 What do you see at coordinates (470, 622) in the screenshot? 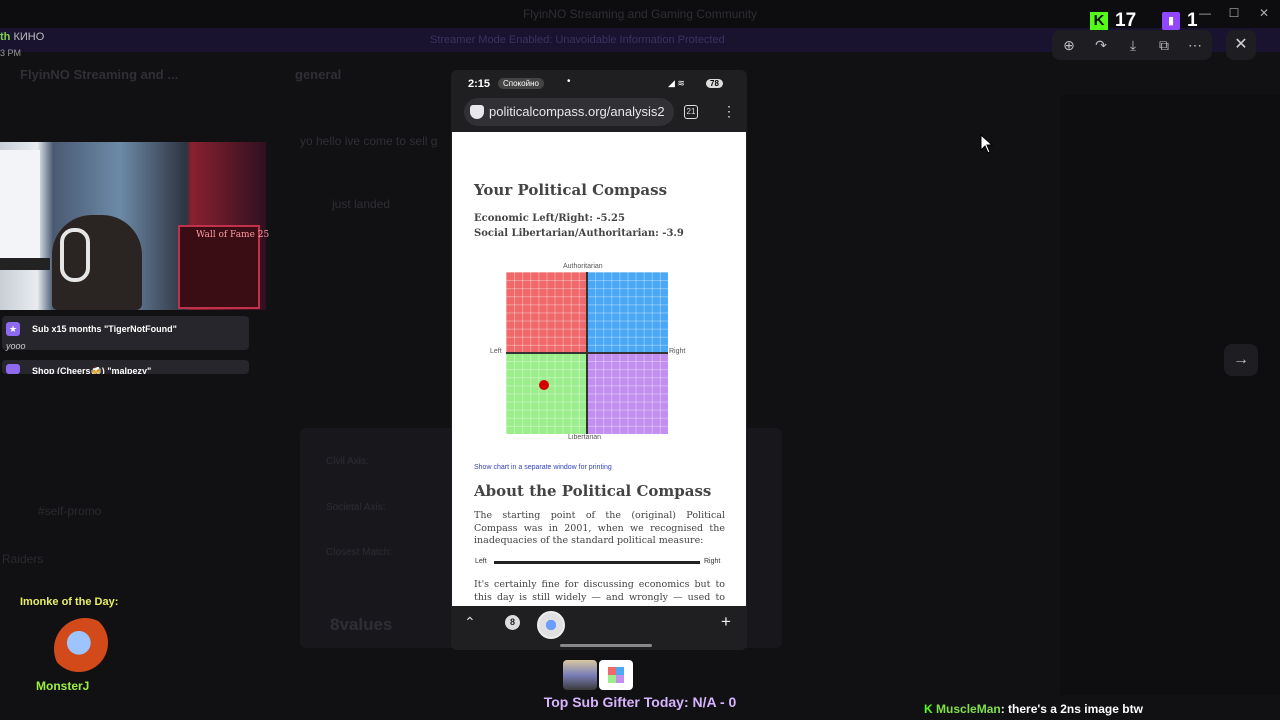
I see `chevron-up-icon: ⌃` at bounding box center [470, 622].